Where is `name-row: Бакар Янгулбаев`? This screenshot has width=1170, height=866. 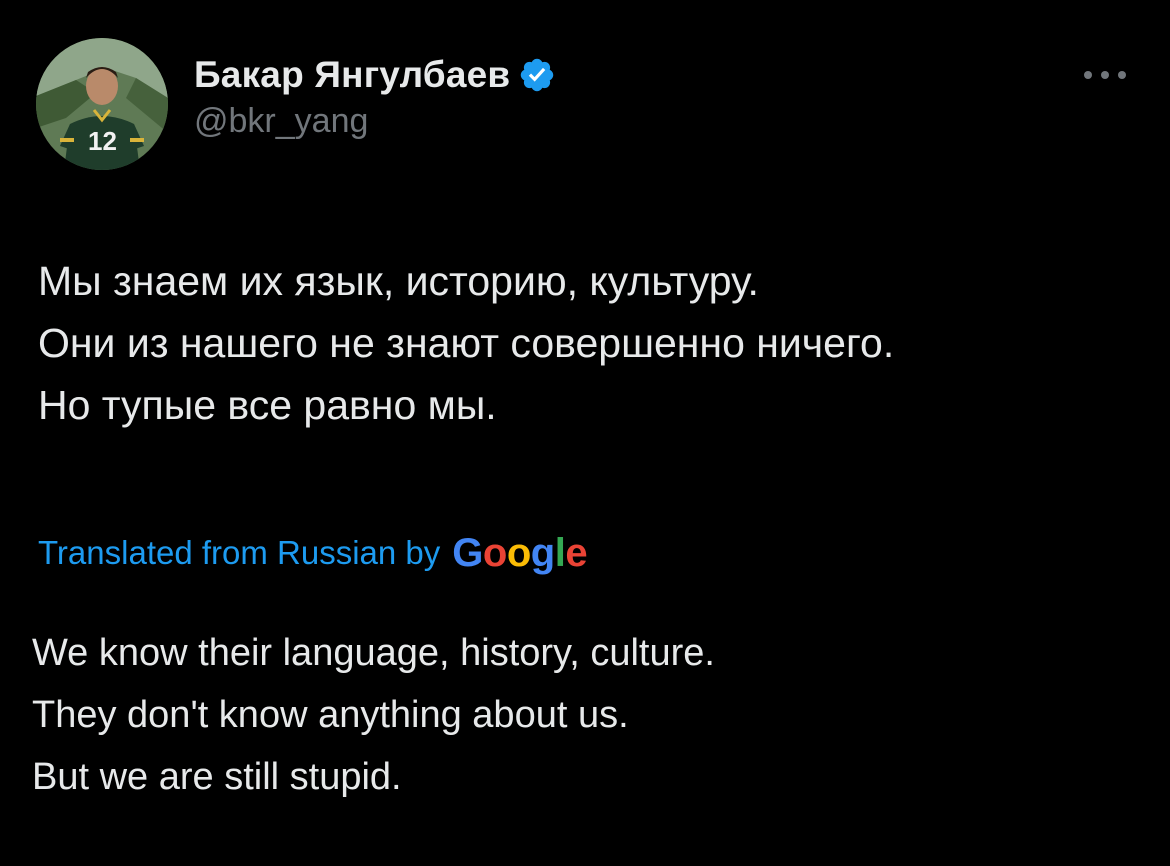 name-row: Бакар Янгулбаев is located at coordinates (375, 75).